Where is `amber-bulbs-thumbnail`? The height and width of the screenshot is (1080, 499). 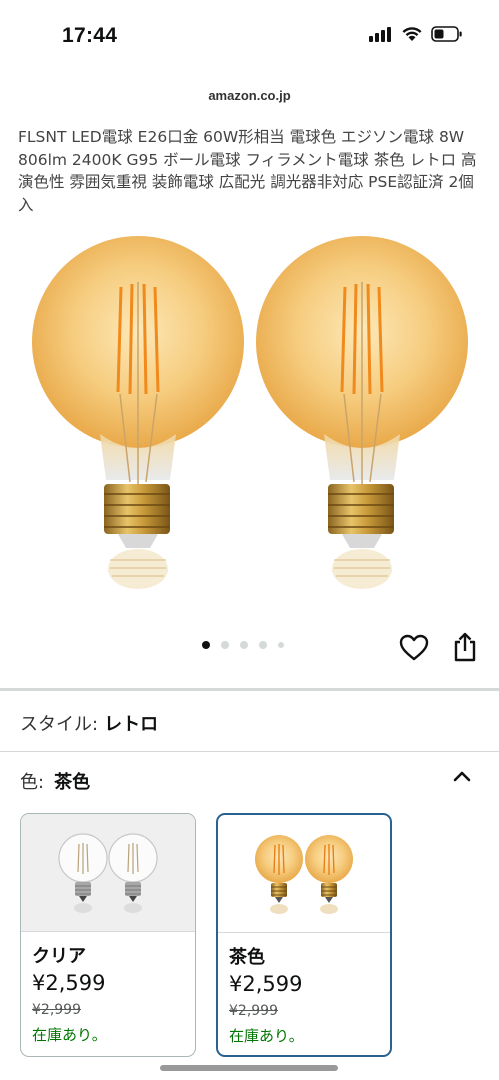 amber-bulbs-thumbnail is located at coordinates (304, 874).